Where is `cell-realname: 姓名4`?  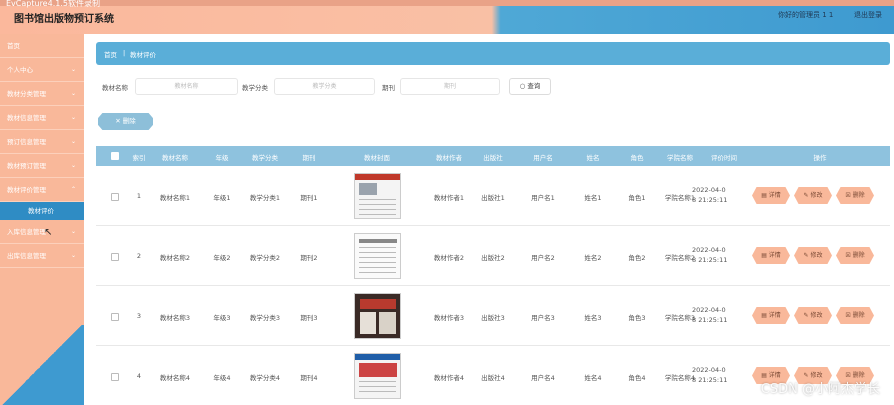 cell-realname: 姓名4 is located at coordinates (593, 378).